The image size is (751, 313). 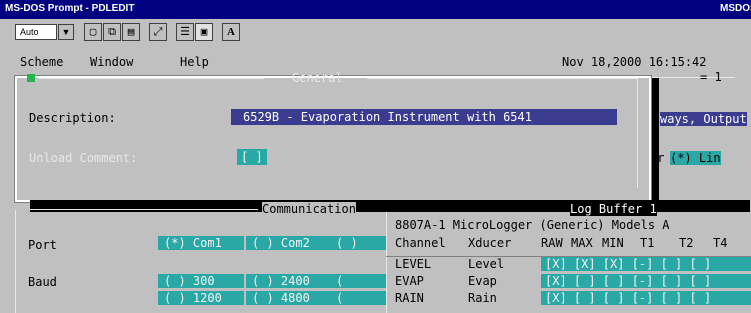 I want to click on row-channel: RAIN, so click(x=409, y=298).